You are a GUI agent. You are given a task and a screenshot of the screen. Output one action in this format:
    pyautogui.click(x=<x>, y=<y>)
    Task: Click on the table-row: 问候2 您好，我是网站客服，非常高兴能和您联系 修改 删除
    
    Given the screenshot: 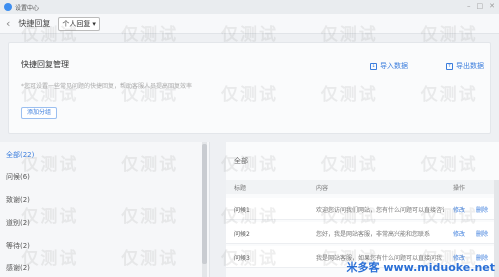 What is the action you would take?
    pyautogui.click(x=362, y=233)
    